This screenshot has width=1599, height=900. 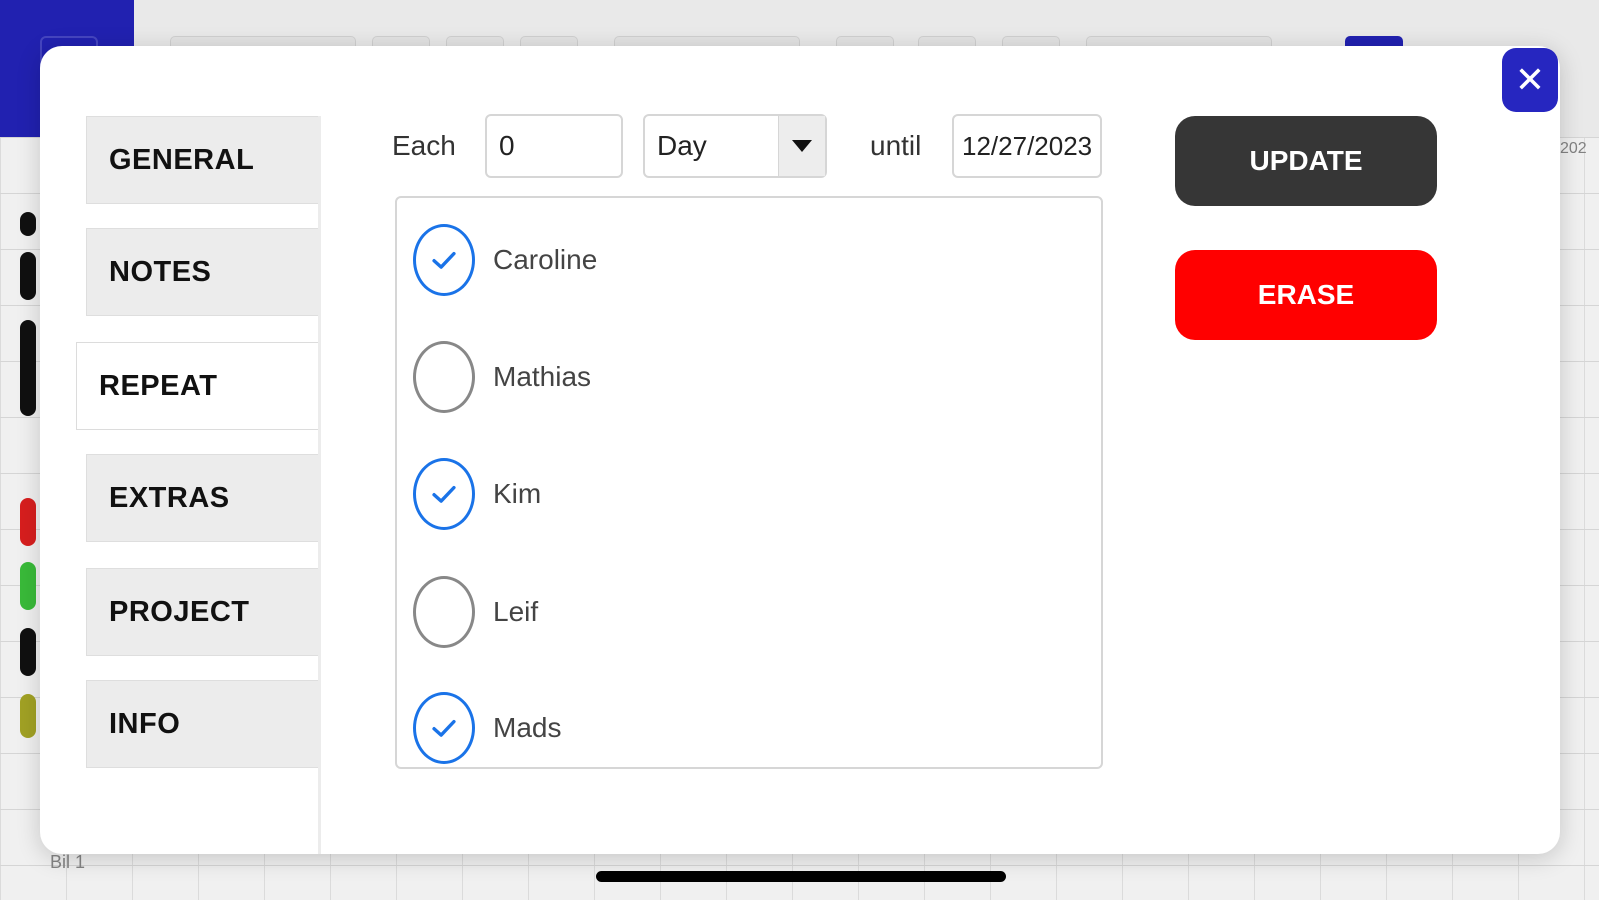 I want to click on each-label: Each, so click(x=424, y=145).